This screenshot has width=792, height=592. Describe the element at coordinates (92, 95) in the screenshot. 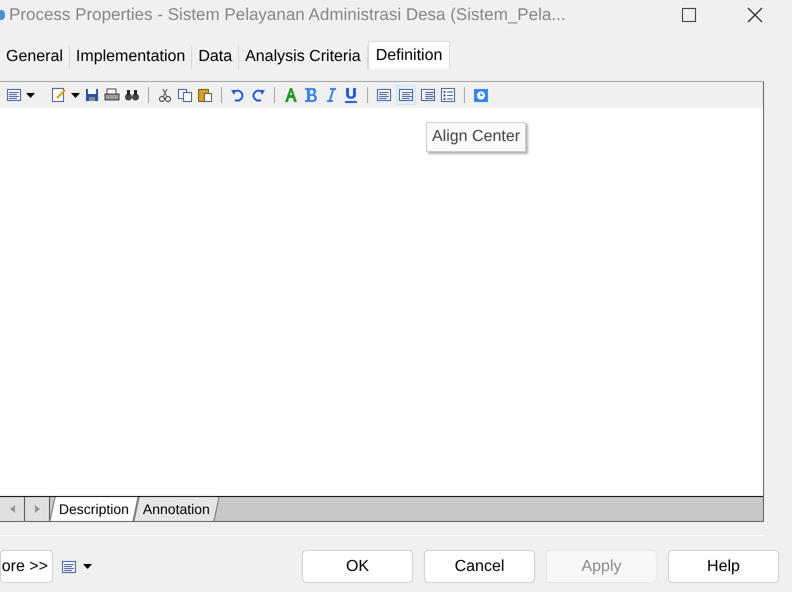

I see `save-icon` at that location.